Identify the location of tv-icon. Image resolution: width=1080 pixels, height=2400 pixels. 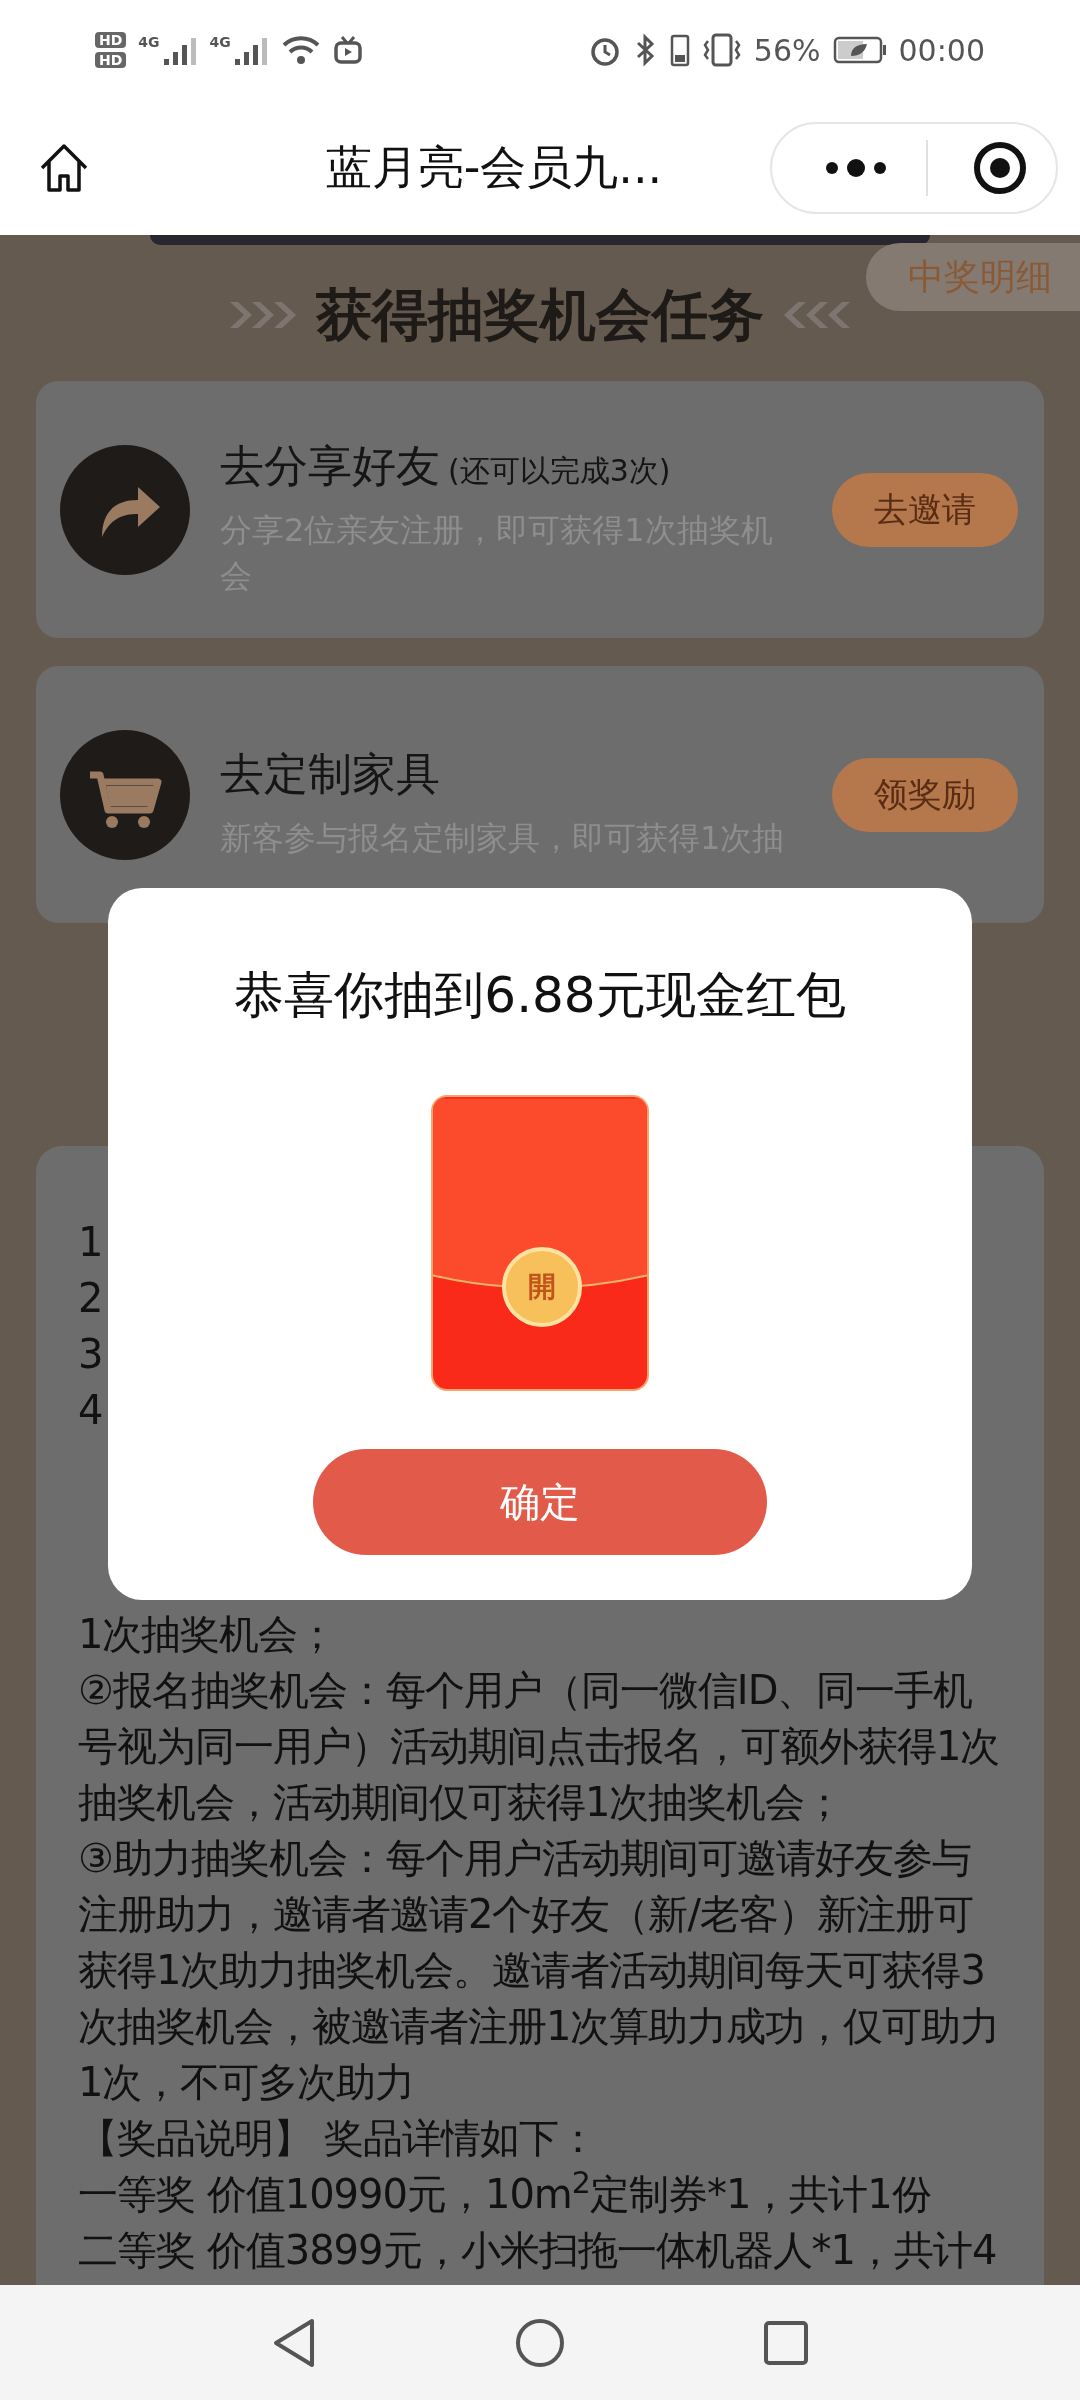
(347, 50).